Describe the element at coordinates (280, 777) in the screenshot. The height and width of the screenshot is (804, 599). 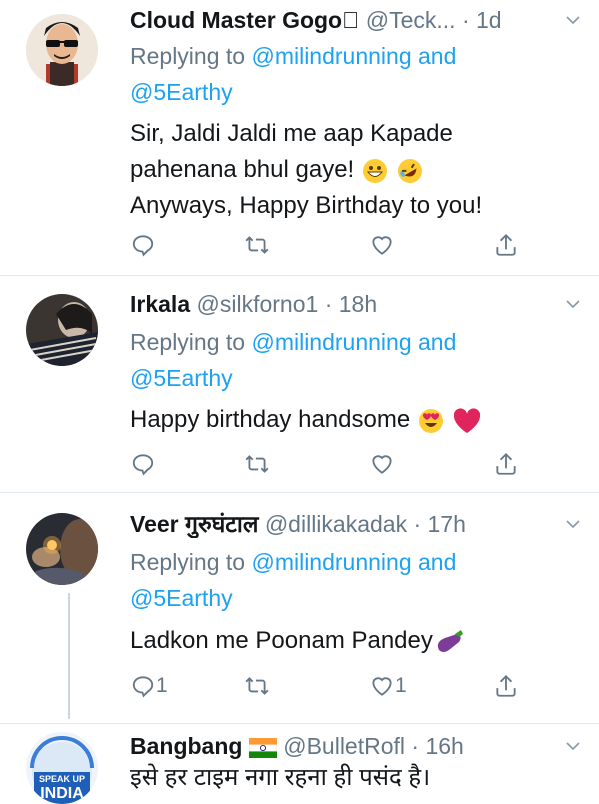
I see `tweet-text: इसे हर टाइम नगा रहना ही पसंद है।` at that location.